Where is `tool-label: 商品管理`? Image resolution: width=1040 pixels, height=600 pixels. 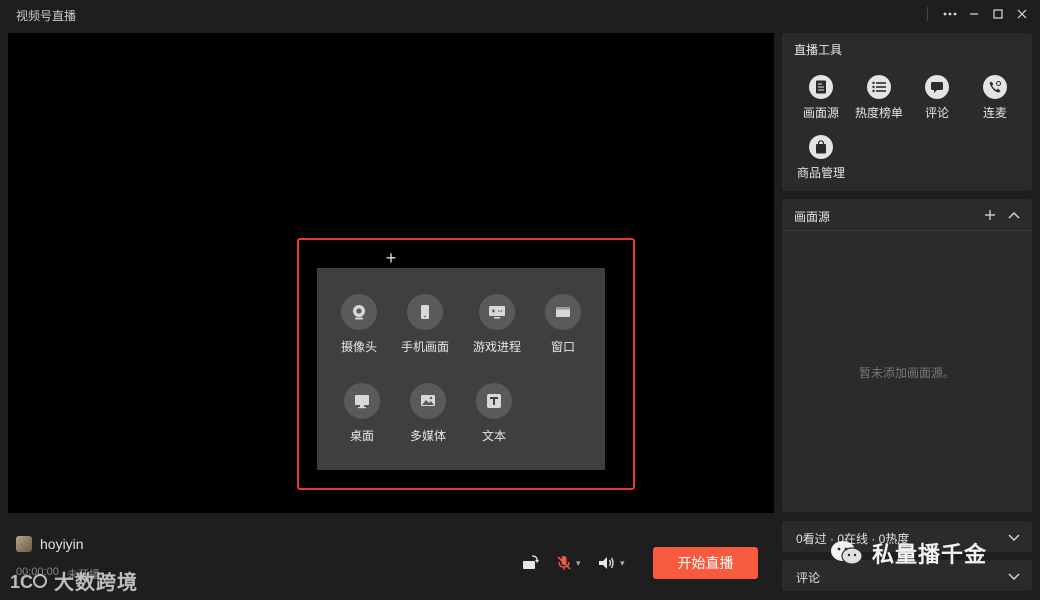 tool-label: 商品管理 is located at coordinates (820, 173).